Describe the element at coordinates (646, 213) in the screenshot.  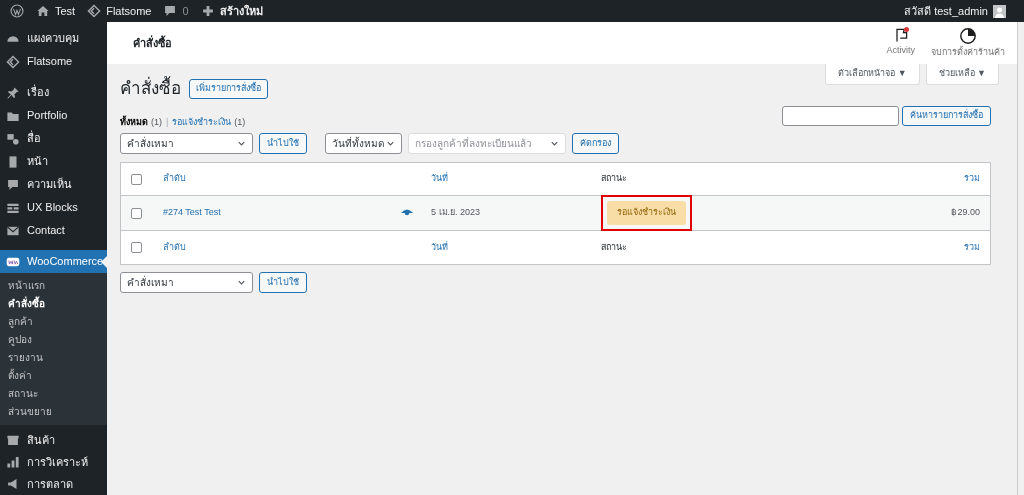
I see `status-badge: รอแจ้งชำระเงิน` at that location.